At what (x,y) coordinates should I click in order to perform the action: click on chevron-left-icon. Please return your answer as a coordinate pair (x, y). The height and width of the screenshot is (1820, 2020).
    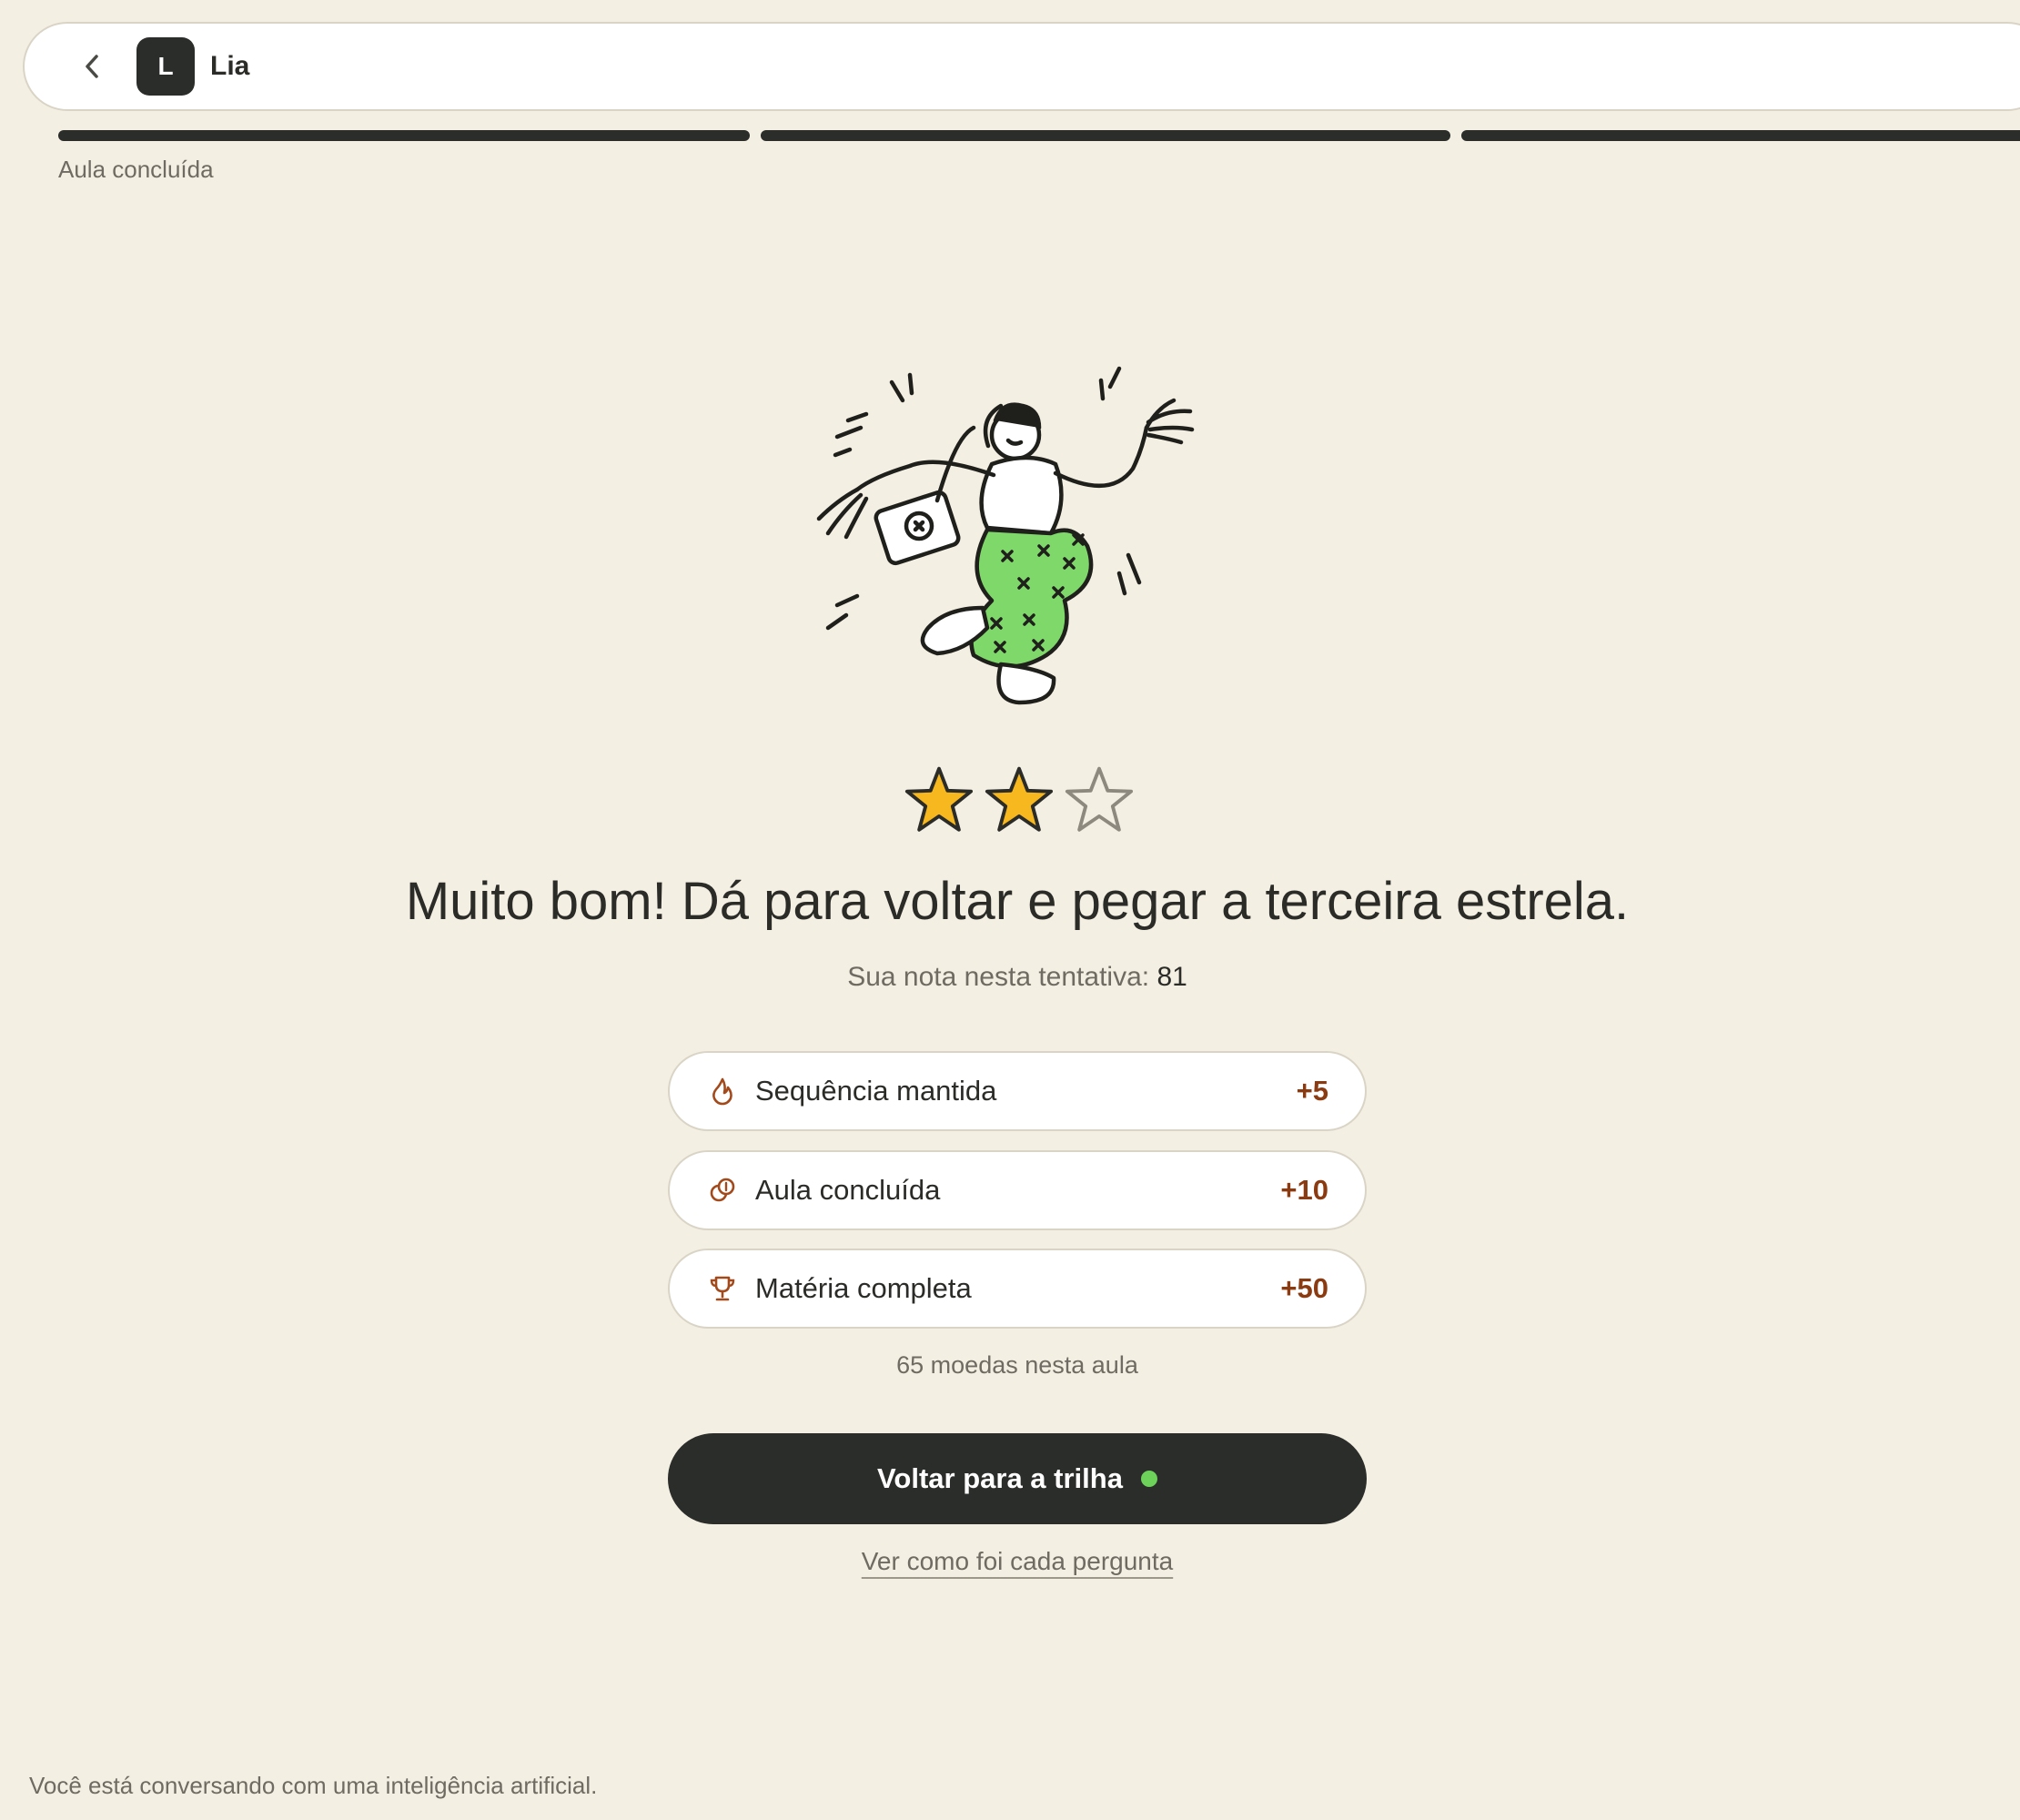
    Looking at the image, I should click on (92, 66).